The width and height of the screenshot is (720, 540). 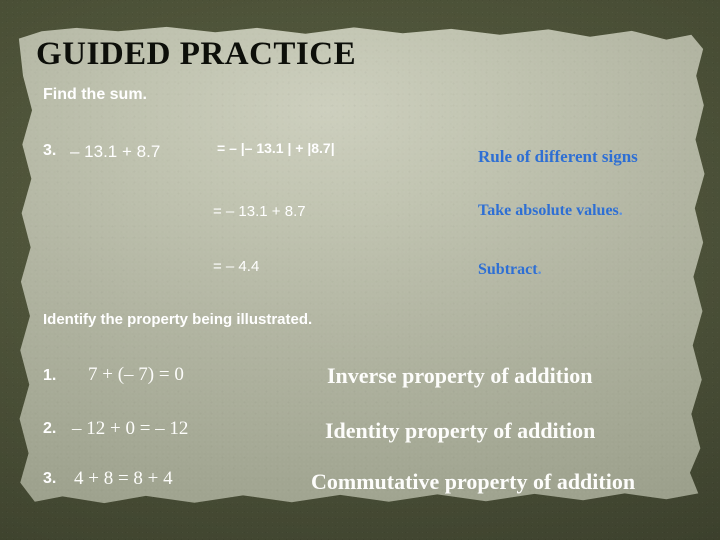 I want to click on instruction-identify-property: Identify the property being illustrated., so click(x=178, y=319).